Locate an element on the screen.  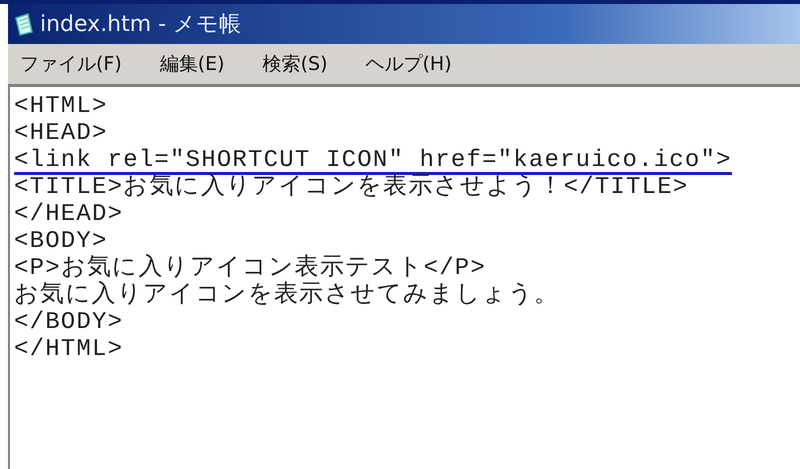
code-line: お気に入りアイコンを表示させてみましょう。 is located at coordinates (287, 295).